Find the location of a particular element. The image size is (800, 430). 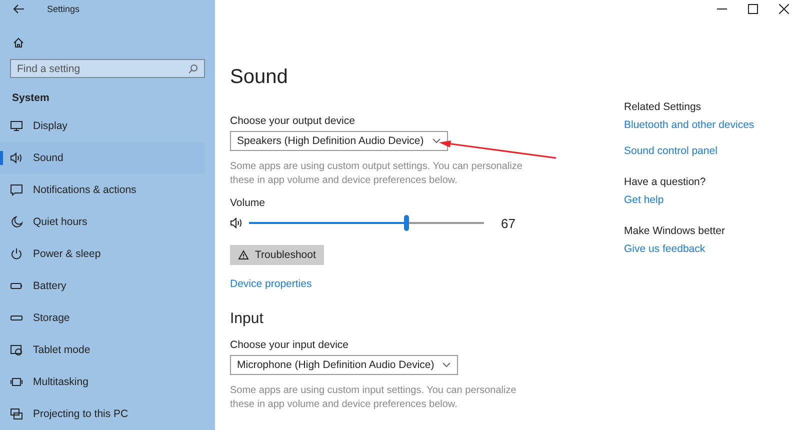

help-text: Some apps are using custom input settings. You can personalize these in app volume and device preferences below. is located at coordinates (374, 398).